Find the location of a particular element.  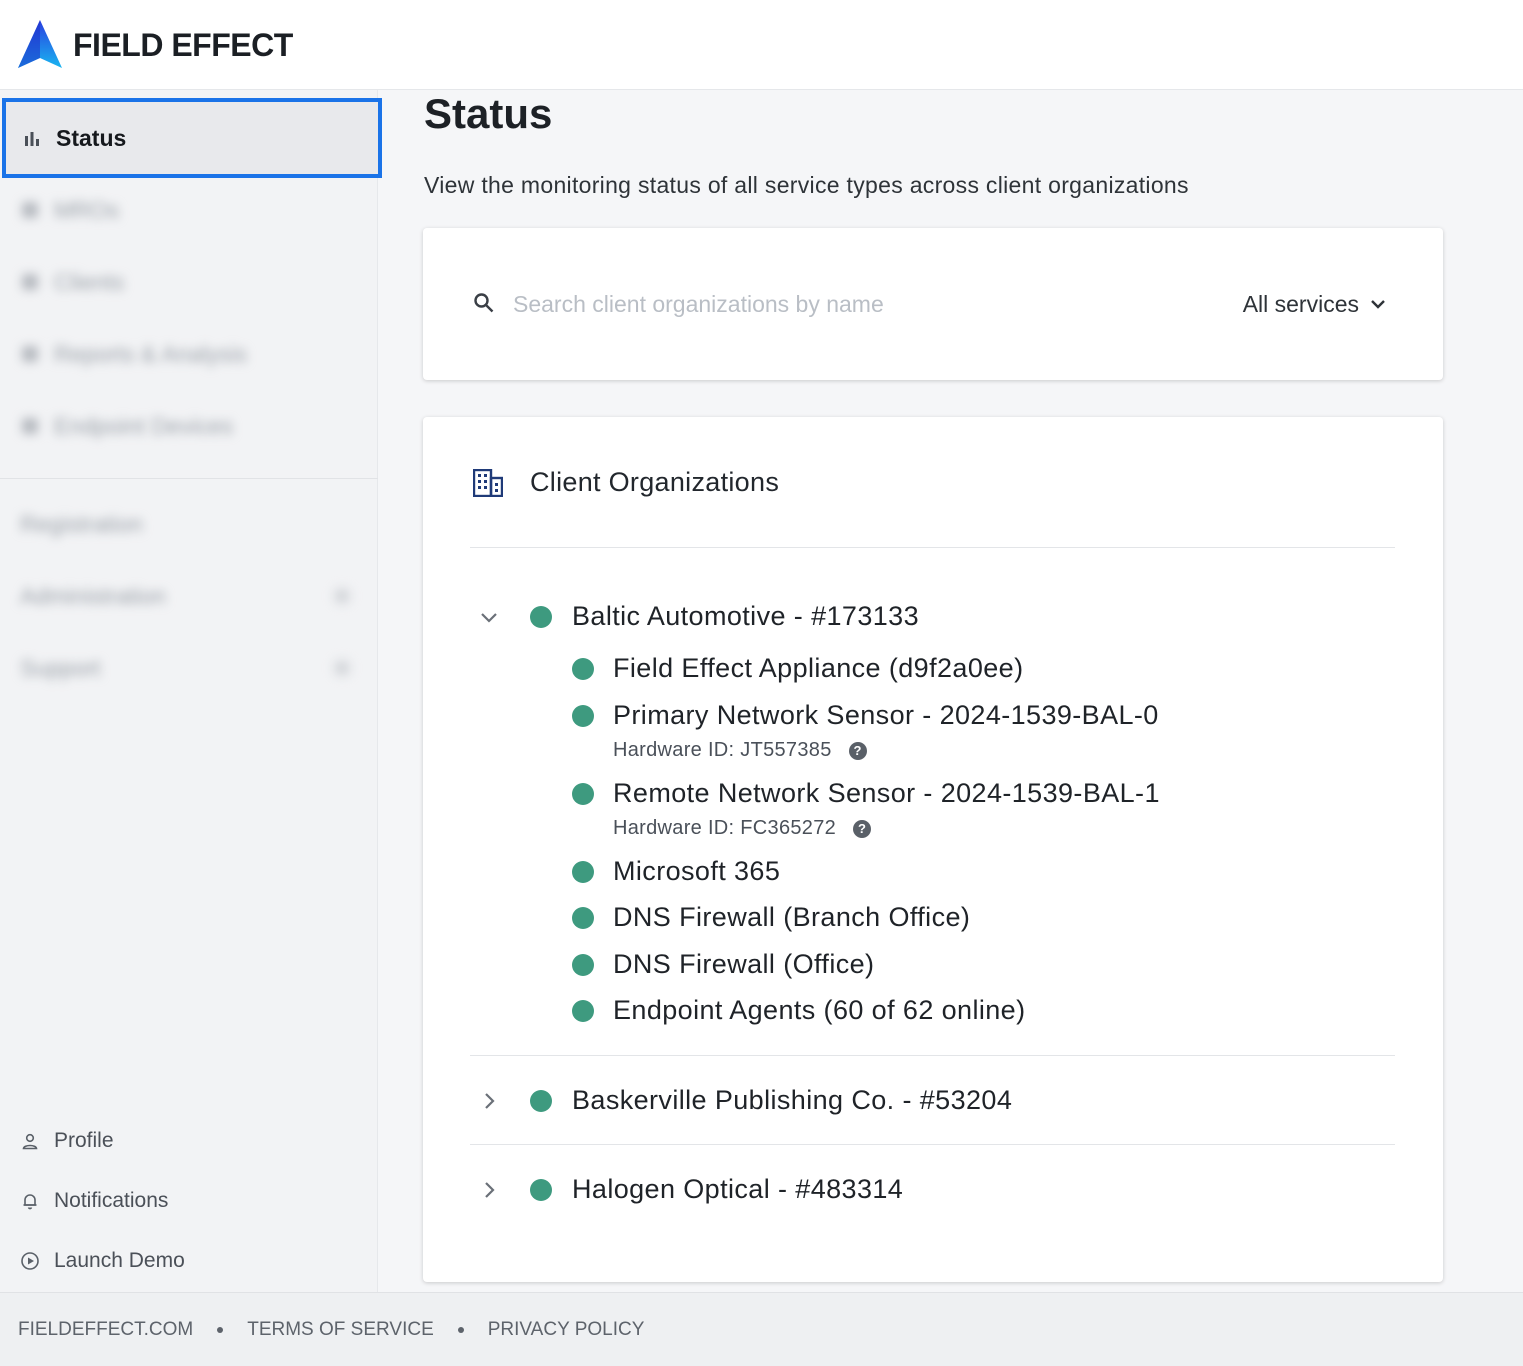

org-row-baltic-automotive: Baltic Automotive - #173133 is located at coordinates (698, 616).